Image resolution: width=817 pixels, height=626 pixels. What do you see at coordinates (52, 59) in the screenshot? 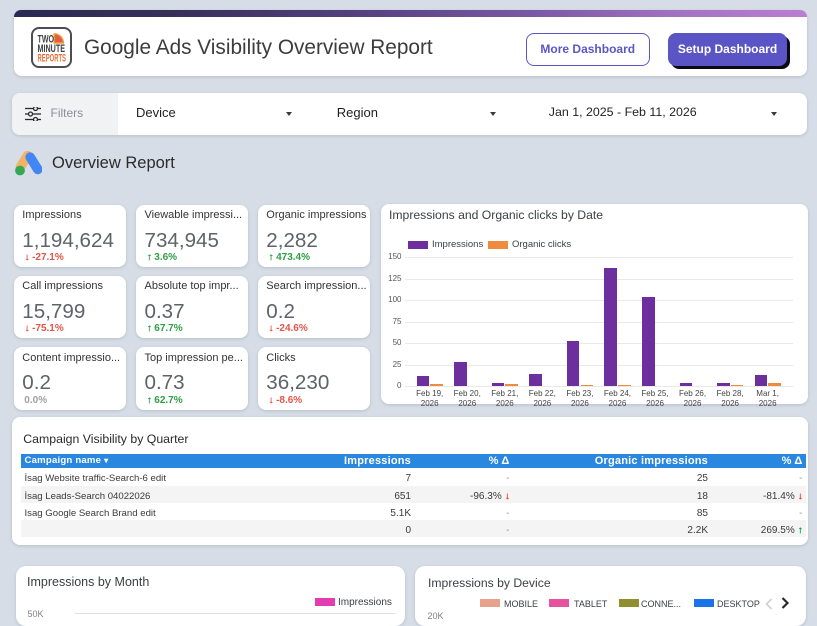
I see `svg-text: REPORTS` at bounding box center [52, 59].